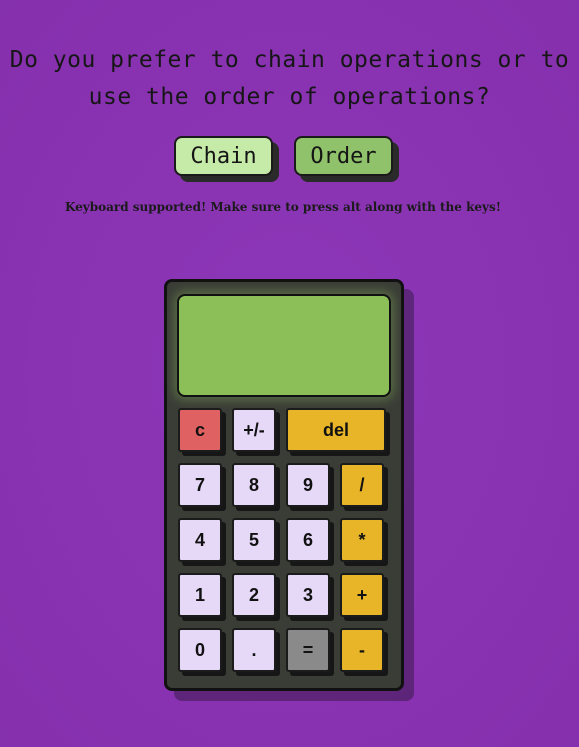 The image size is (579, 747). I want to click on key-7: 7, so click(200, 485).